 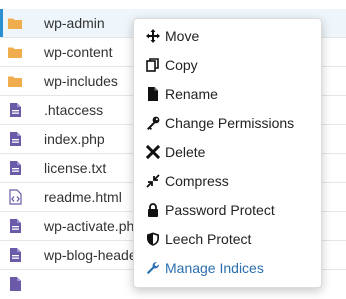 What do you see at coordinates (220, 210) in the screenshot?
I see `menu-item-label: Password Protect` at bounding box center [220, 210].